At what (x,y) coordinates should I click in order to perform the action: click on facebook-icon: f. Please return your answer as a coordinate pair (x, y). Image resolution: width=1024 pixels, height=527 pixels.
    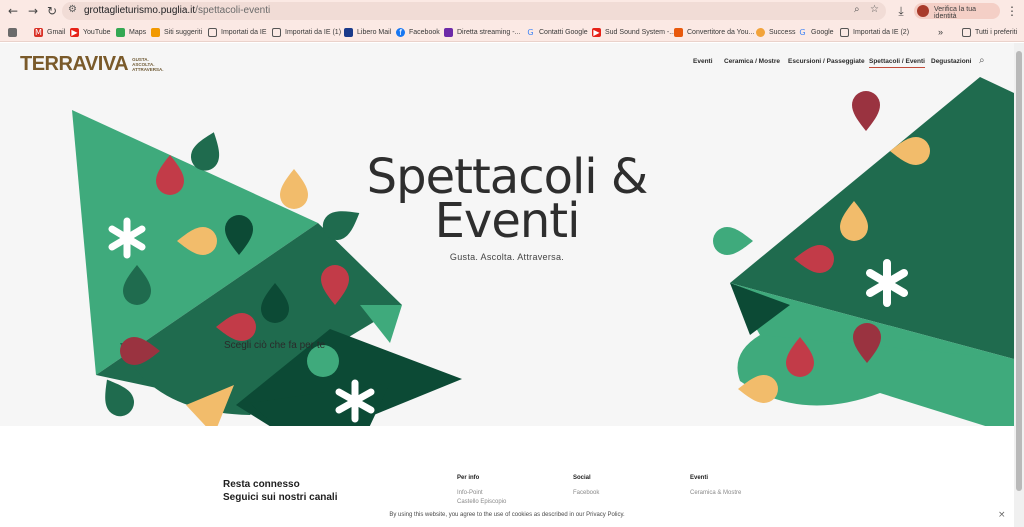
    Looking at the image, I should click on (400, 32).